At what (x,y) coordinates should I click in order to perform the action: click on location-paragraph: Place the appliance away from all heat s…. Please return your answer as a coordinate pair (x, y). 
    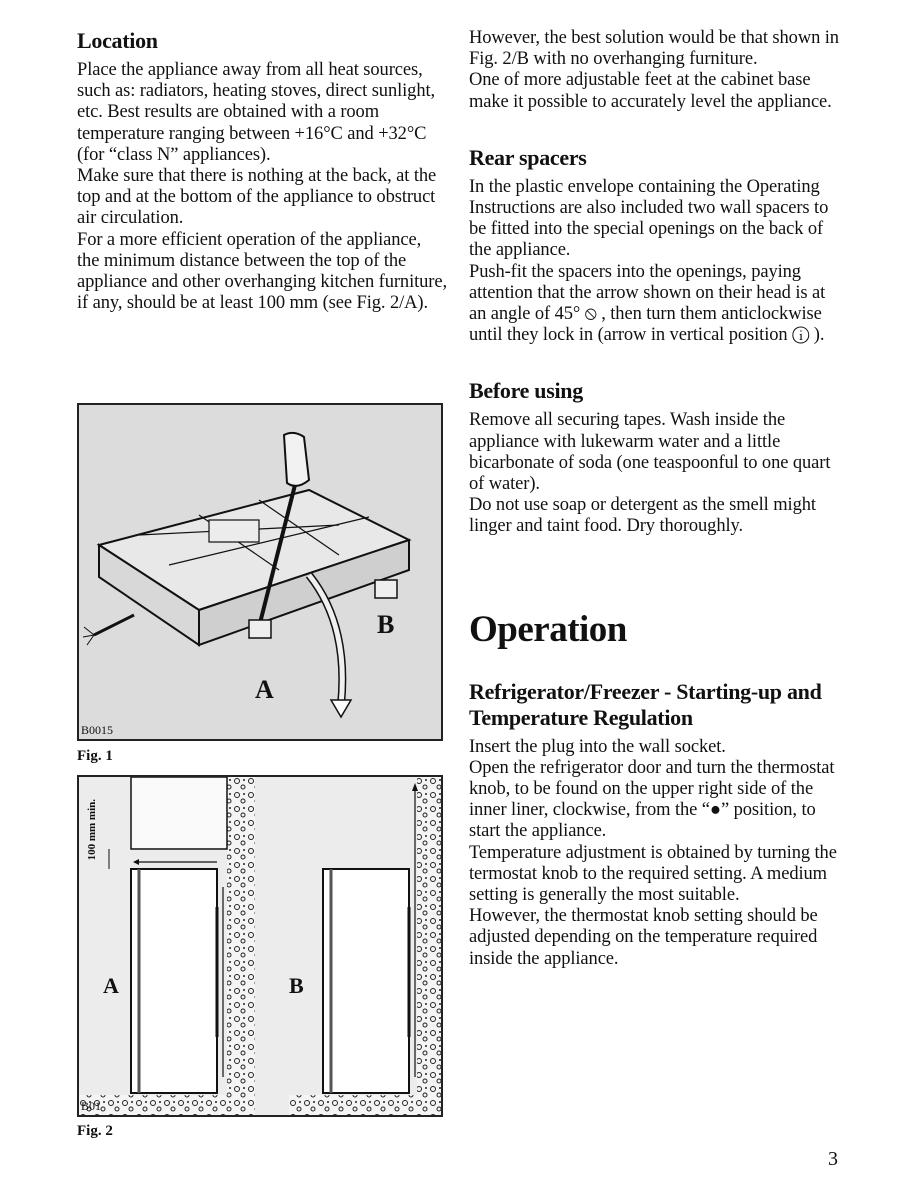
    Looking at the image, I should click on (256, 112).